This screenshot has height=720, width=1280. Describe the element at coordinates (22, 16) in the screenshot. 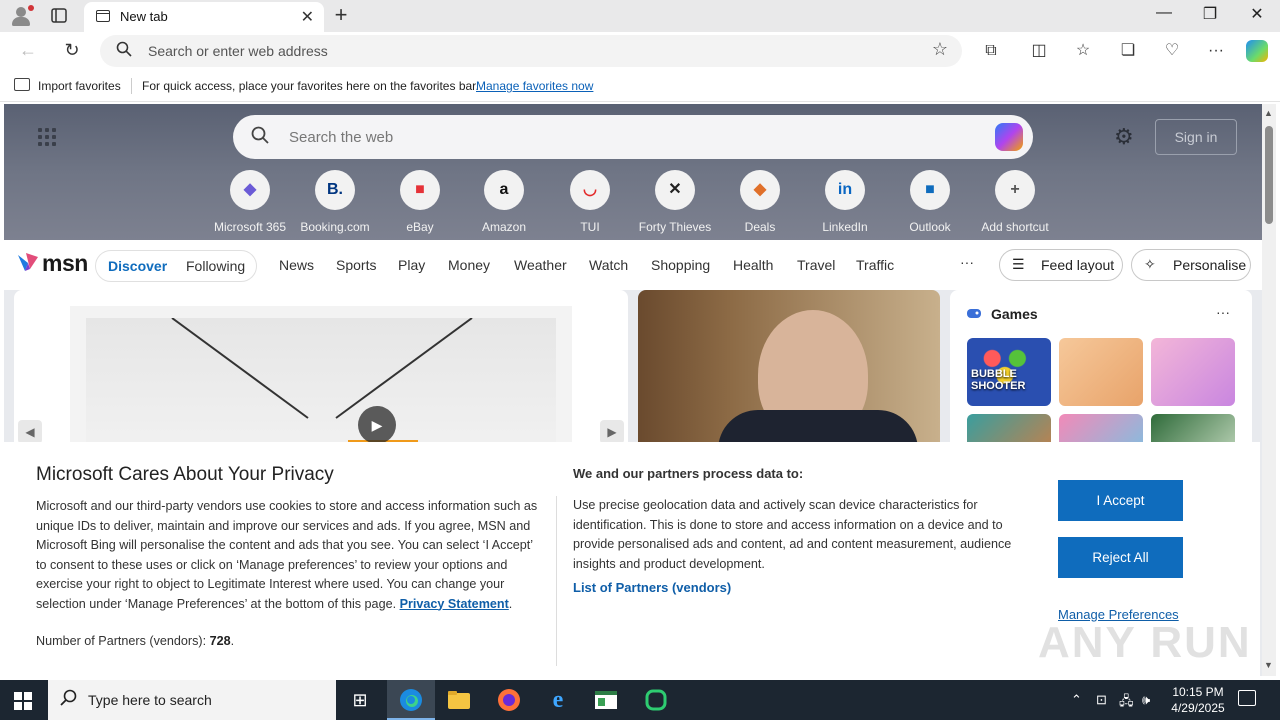

I see `profile-icon` at that location.